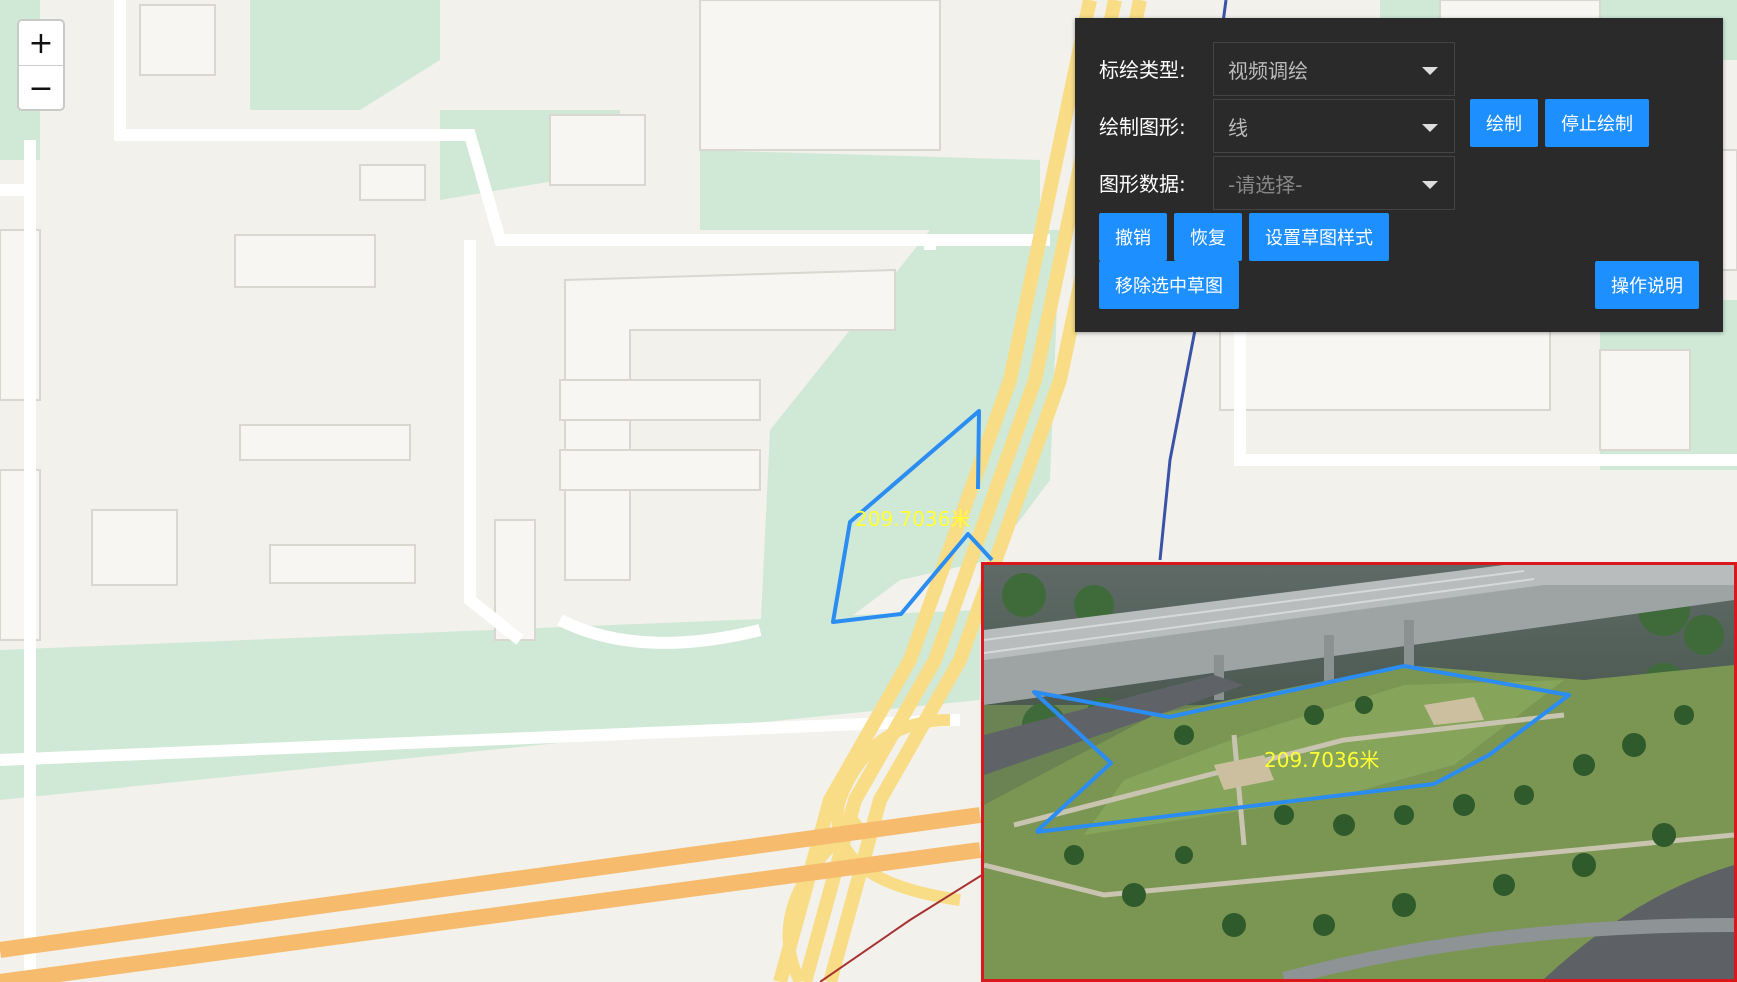 The width and height of the screenshot is (1737, 982). Describe the element at coordinates (1142, 70) in the screenshot. I see `plot-type-label: 标绘类型:` at that location.